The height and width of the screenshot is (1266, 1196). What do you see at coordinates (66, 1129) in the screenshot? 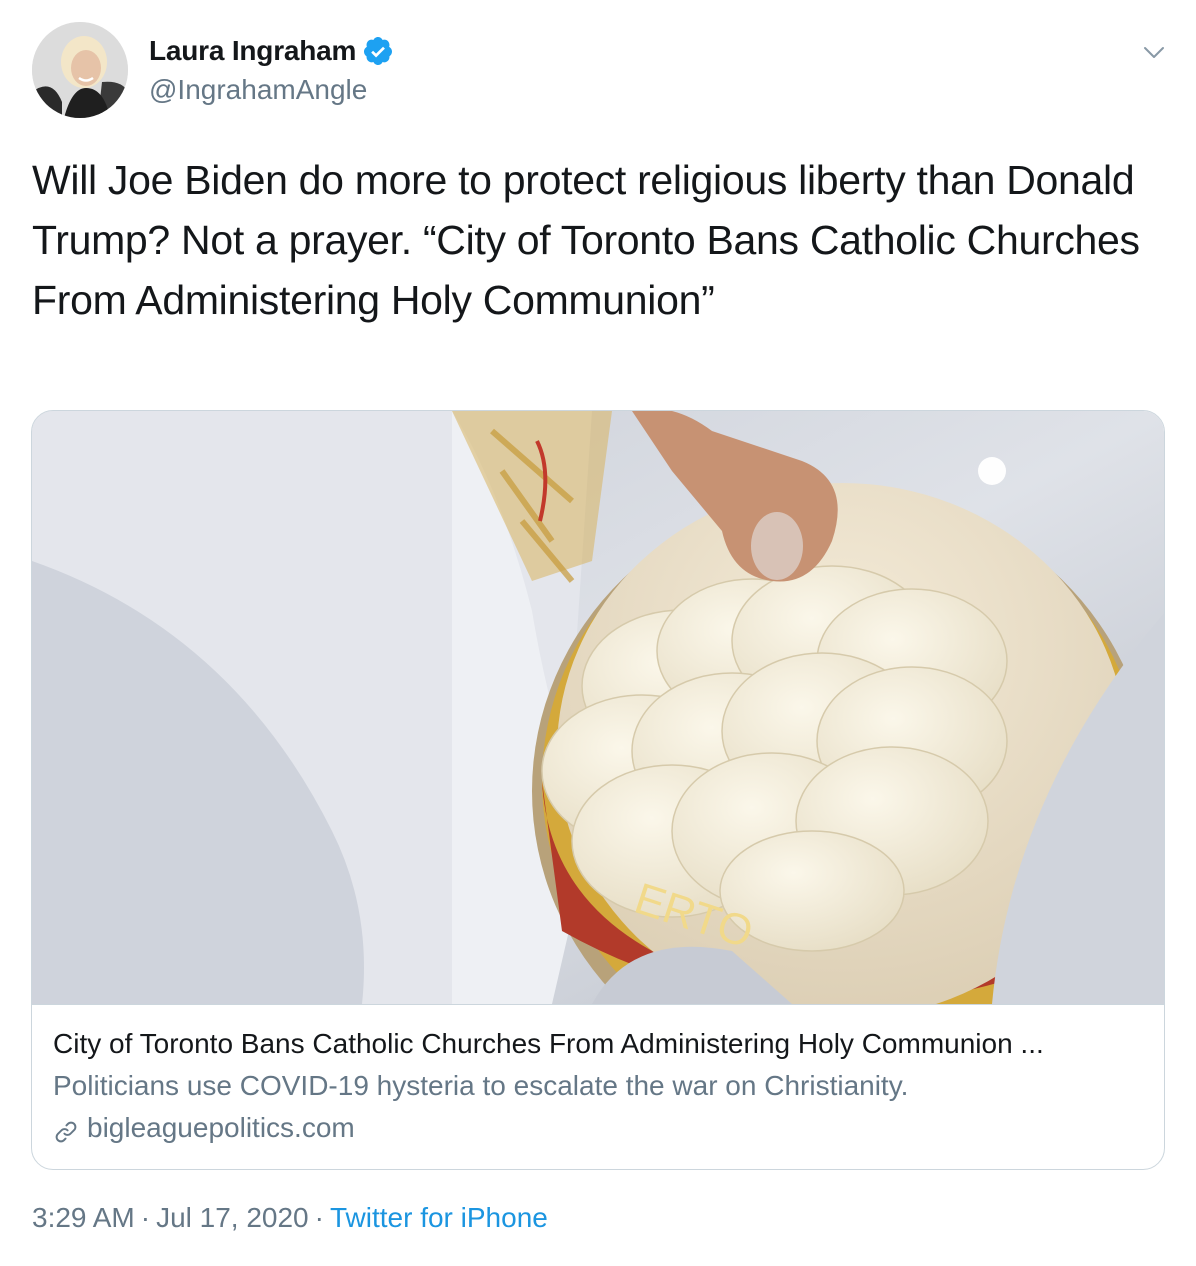
I see `link-icon` at bounding box center [66, 1129].